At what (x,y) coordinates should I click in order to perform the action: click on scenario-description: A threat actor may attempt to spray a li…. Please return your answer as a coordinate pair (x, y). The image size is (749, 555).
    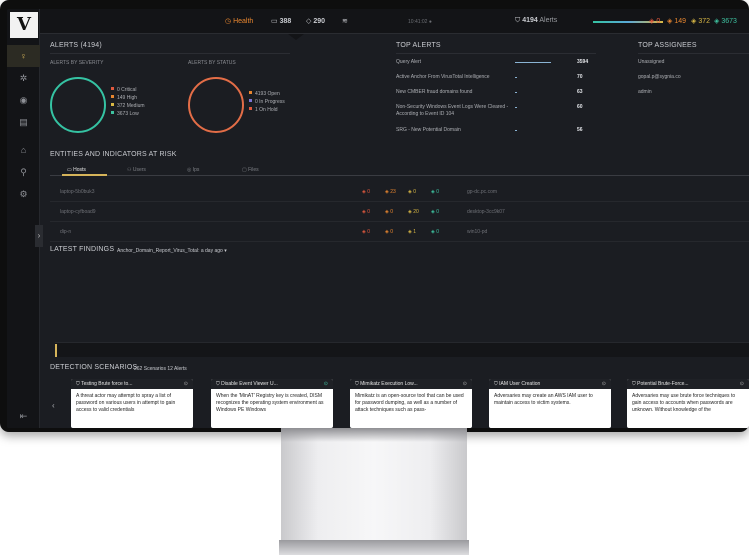
    Looking at the image, I should click on (126, 403).